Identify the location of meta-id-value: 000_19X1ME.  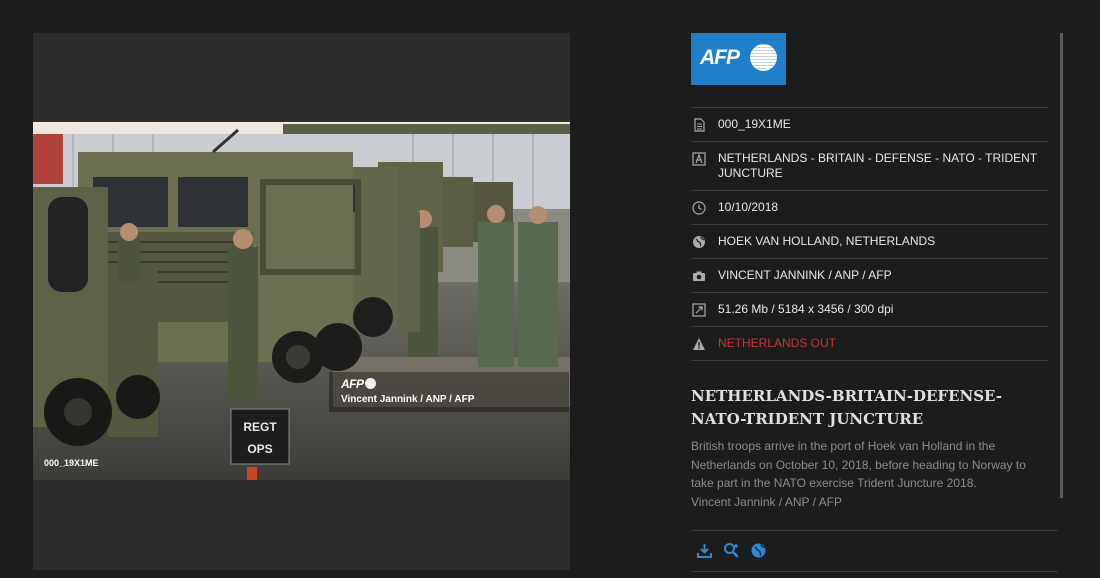
(754, 124).